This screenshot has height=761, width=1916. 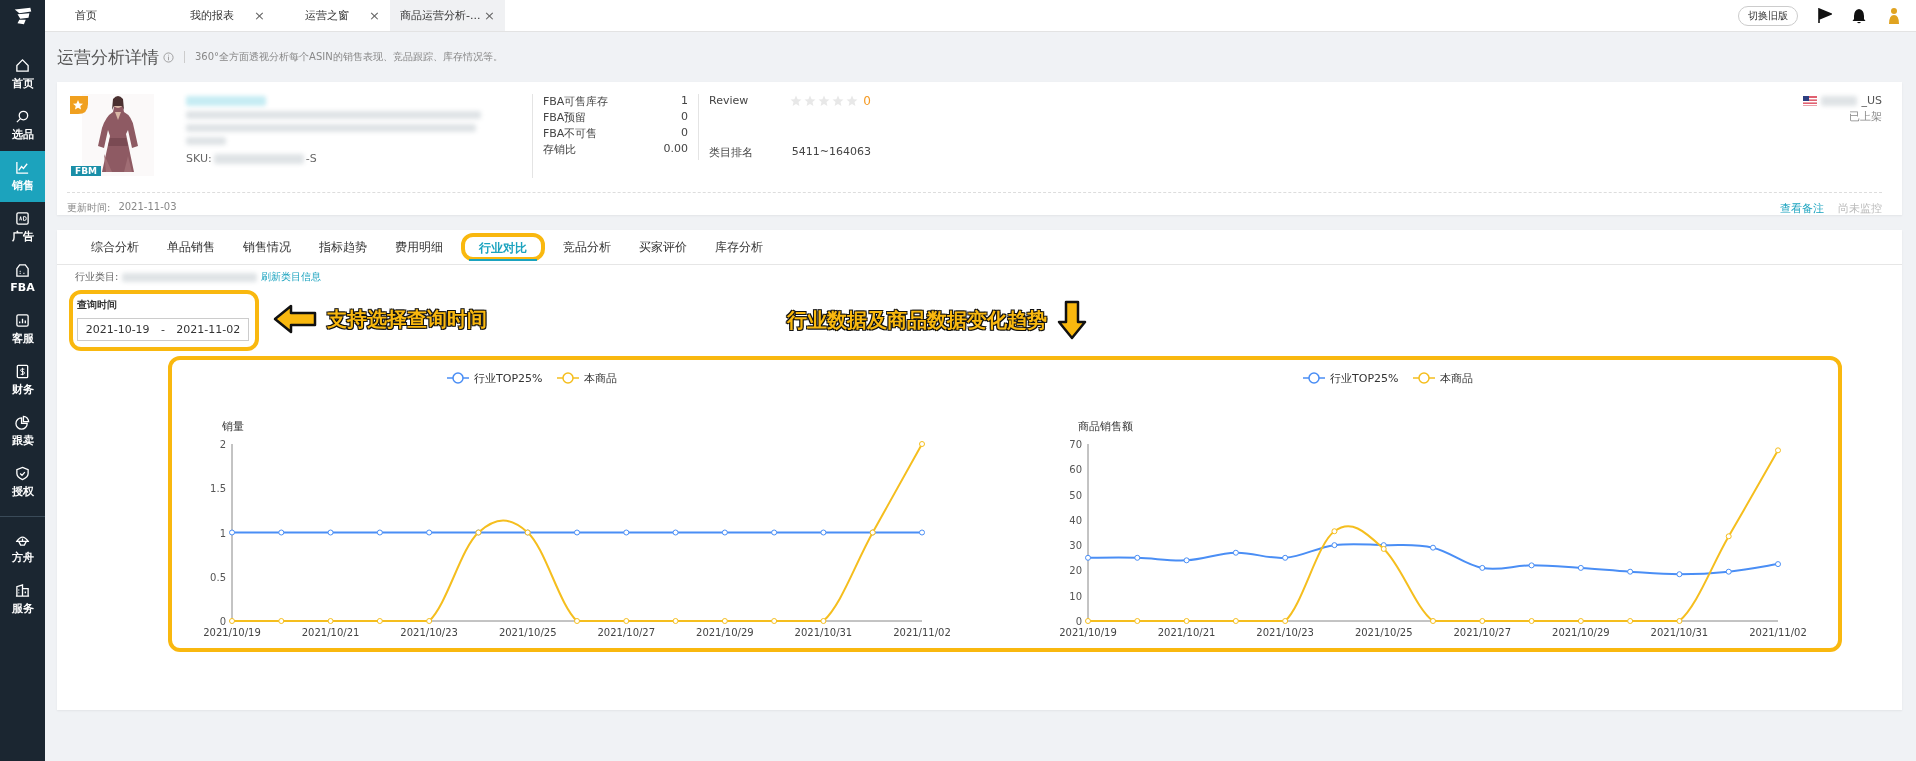 What do you see at coordinates (89, 208) in the screenshot?
I see `updated-label: 更新时间:` at bounding box center [89, 208].